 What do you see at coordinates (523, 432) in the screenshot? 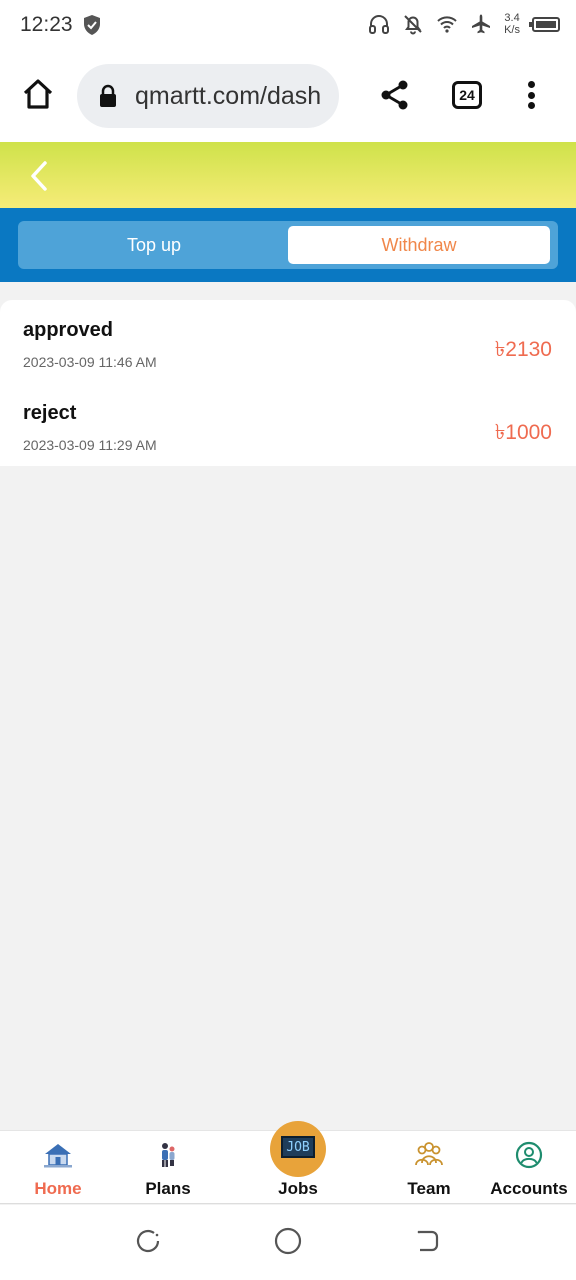
I see `record-amount: ৳1000` at bounding box center [523, 432].